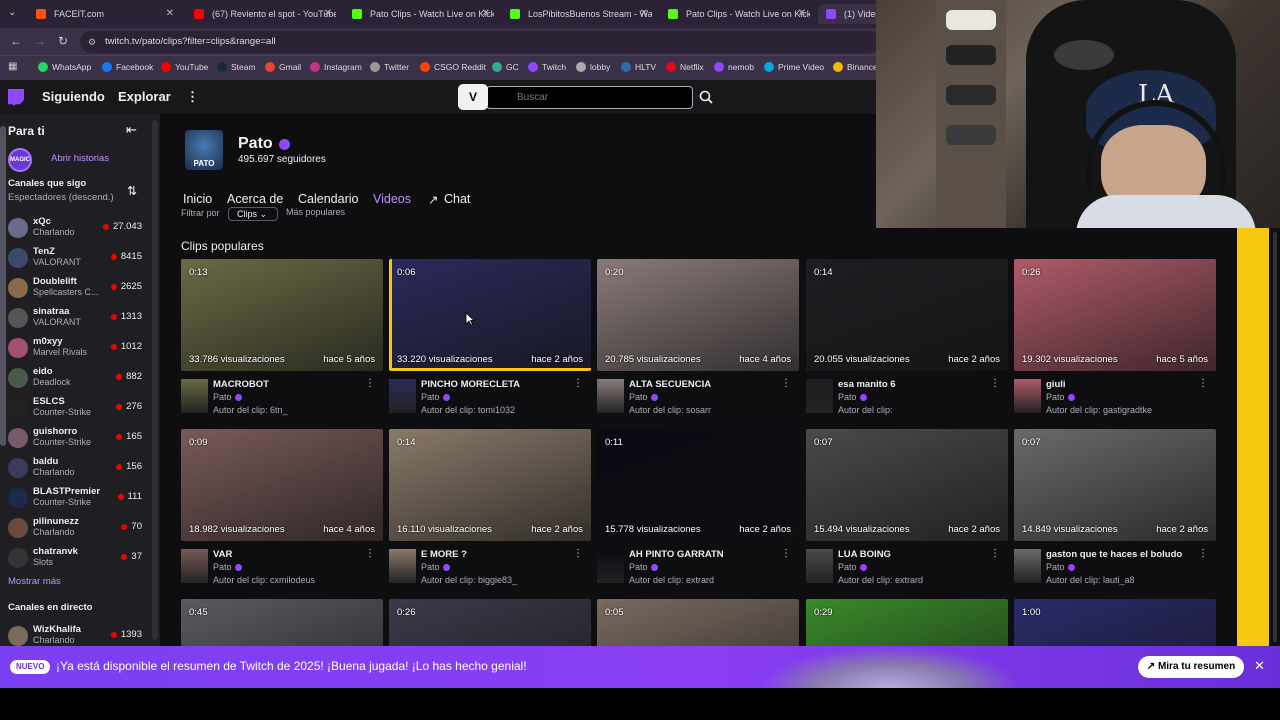  What do you see at coordinates (1191, 667) in the screenshot?
I see `watch-recap-button: ↗ Mira tu resumen` at bounding box center [1191, 667].